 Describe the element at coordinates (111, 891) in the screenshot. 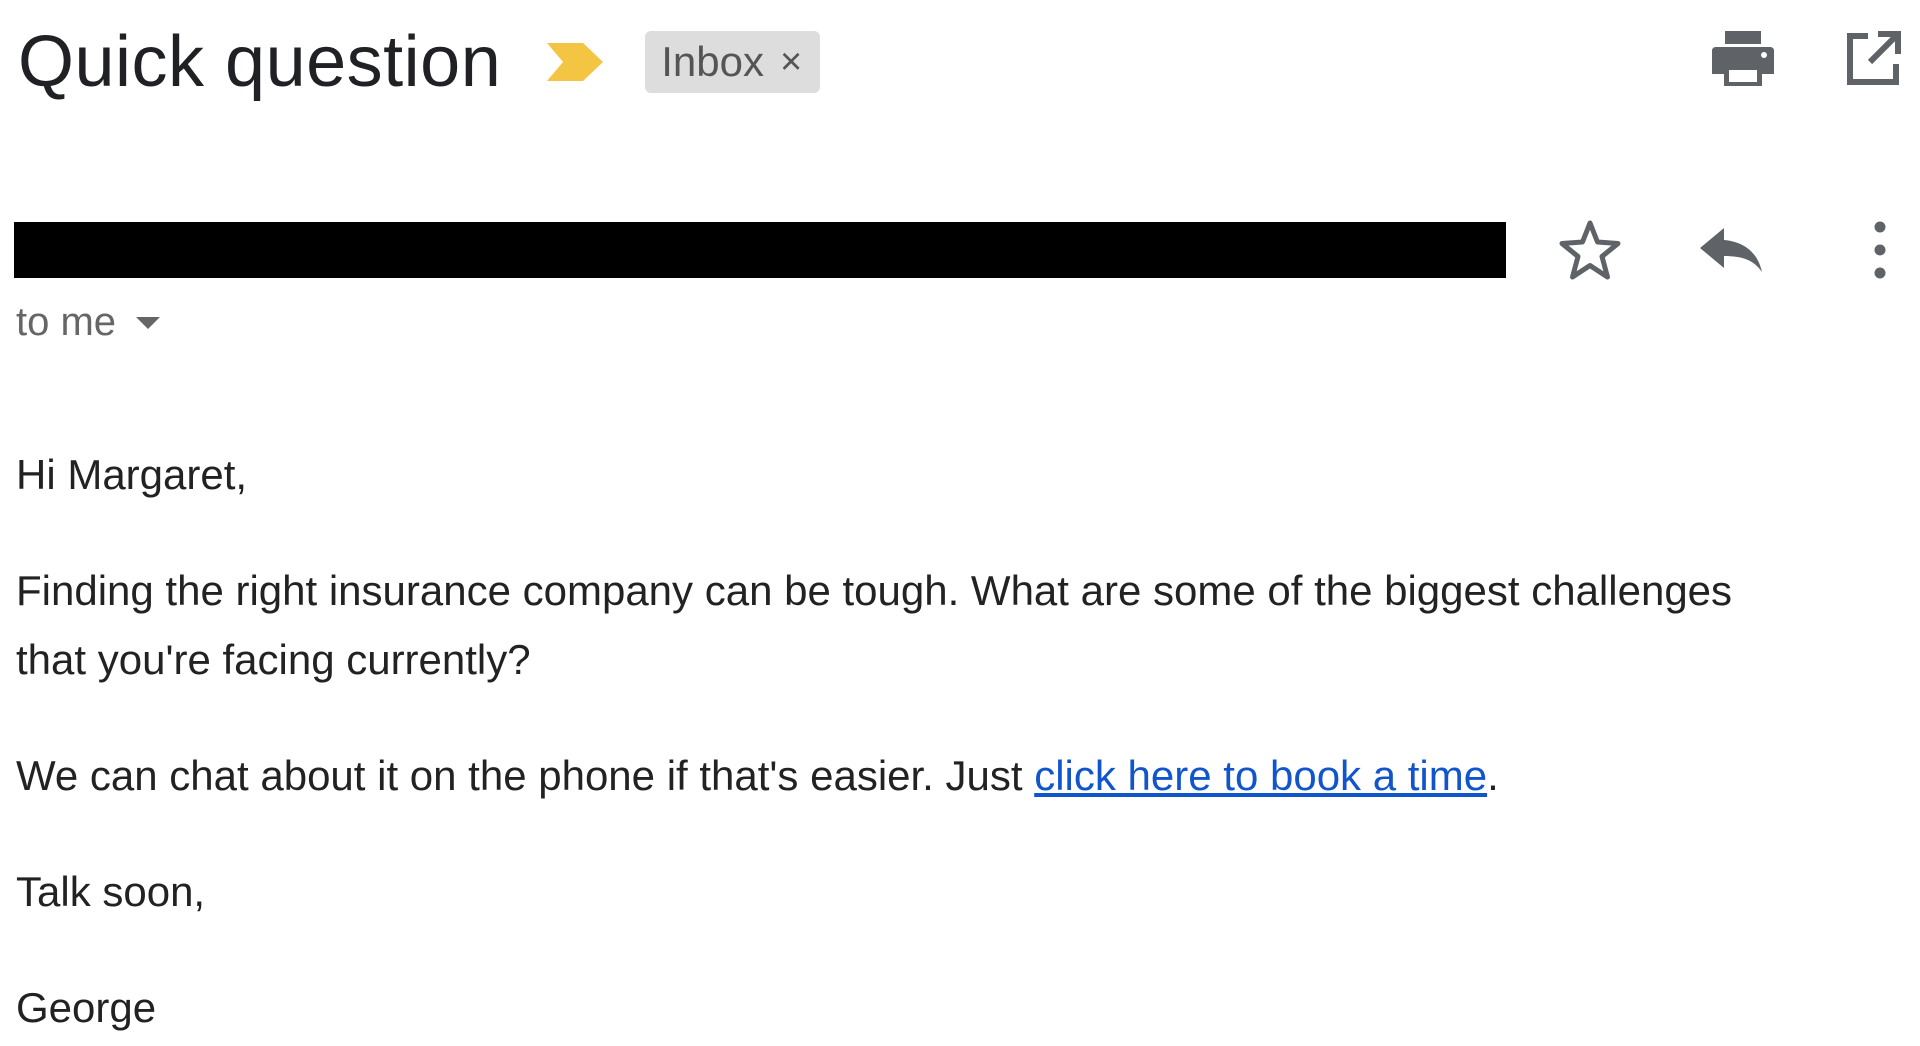

I see `closing: Talk soon,` at that location.